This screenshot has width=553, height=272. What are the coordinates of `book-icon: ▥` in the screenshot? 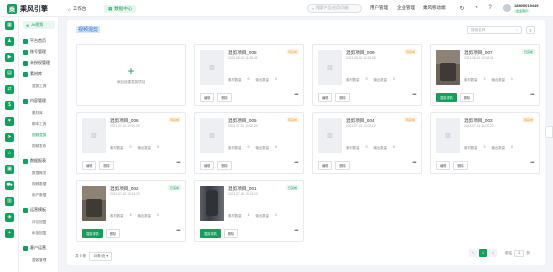 It's located at (9, 201).